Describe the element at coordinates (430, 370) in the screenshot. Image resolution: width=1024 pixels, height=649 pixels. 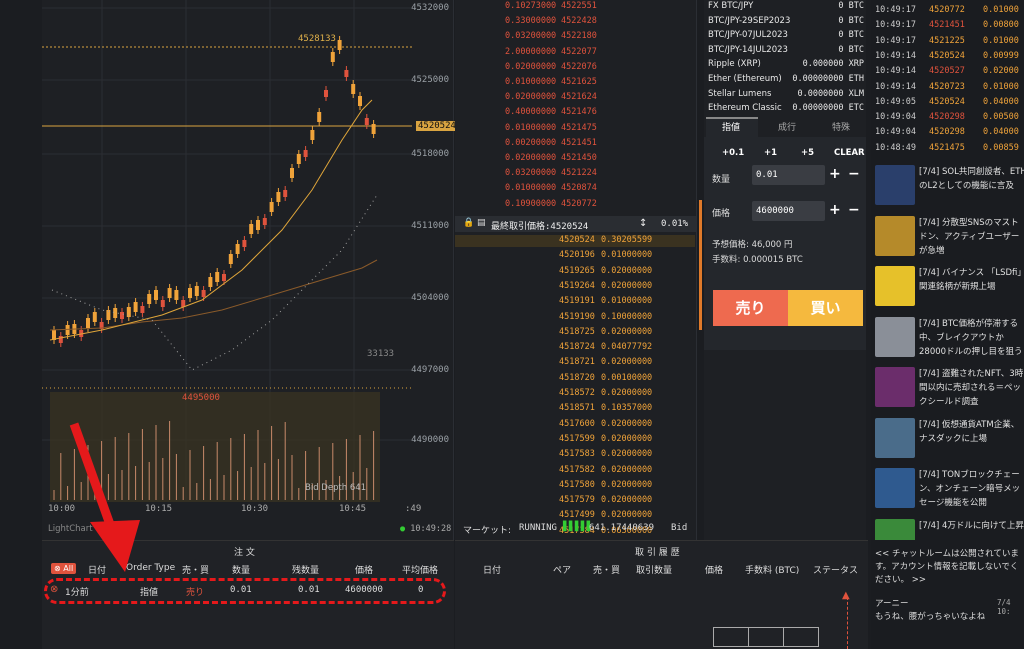
I see `y-tick: 4497000` at that location.